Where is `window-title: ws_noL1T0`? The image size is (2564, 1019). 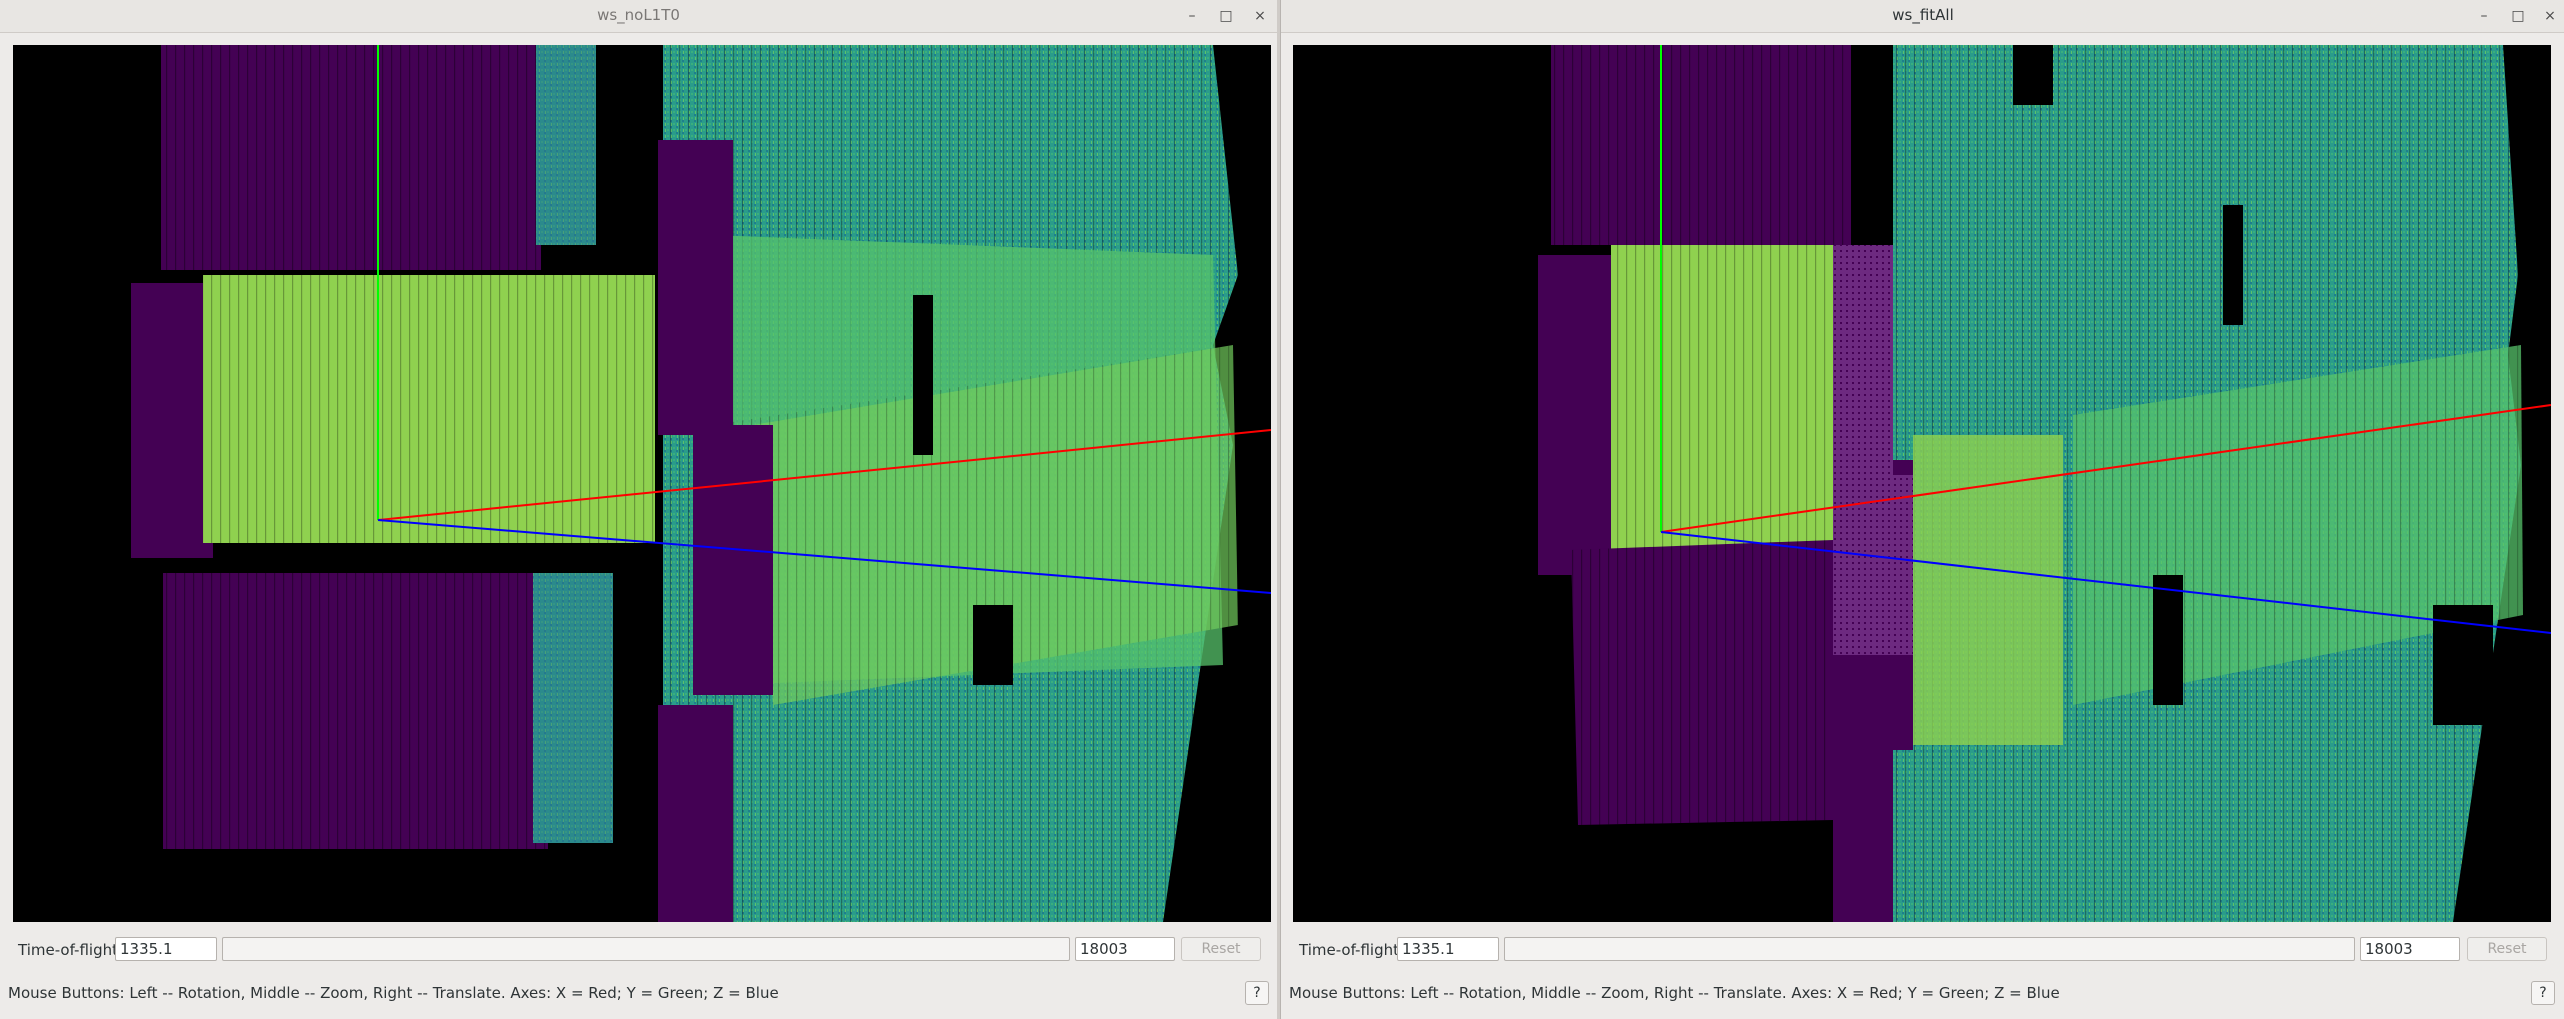 window-title: ws_noL1T0 is located at coordinates (638, 15).